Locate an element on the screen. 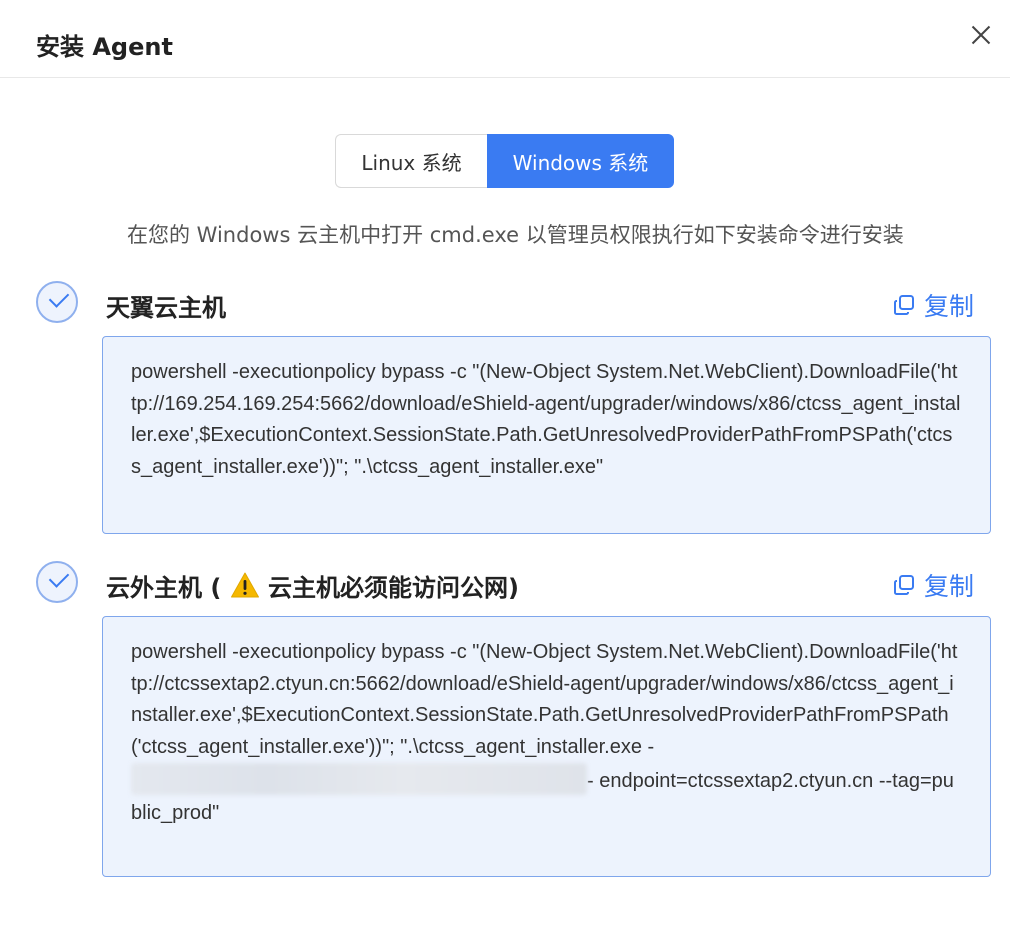 This screenshot has height=933, width=1010. close-icon is located at coordinates (981, 35).